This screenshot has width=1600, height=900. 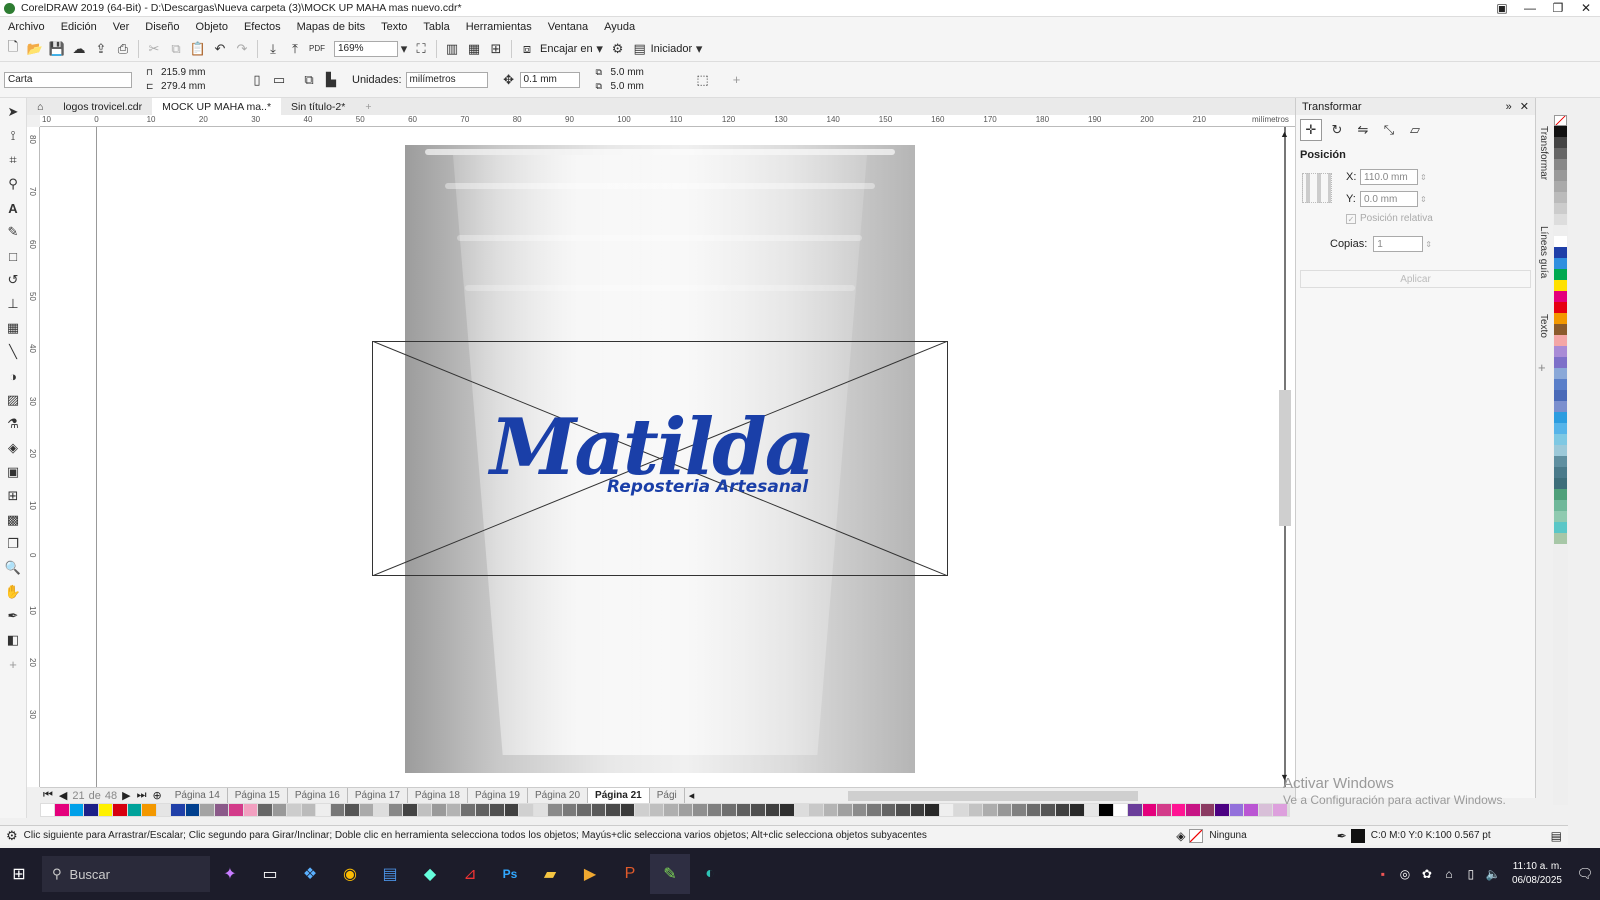 What do you see at coordinates (510, 874) in the screenshot?
I see `photoshop-icon: Ps` at bounding box center [510, 874].